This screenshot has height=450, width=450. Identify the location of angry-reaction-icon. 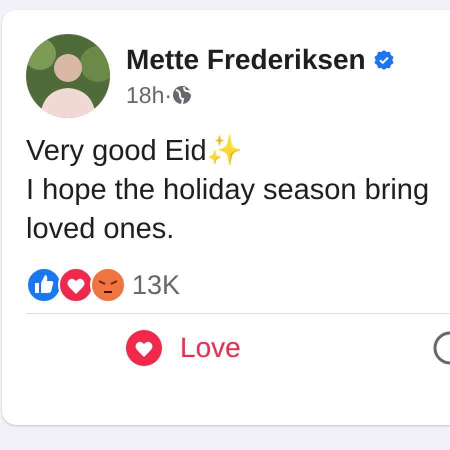
(108, 285).